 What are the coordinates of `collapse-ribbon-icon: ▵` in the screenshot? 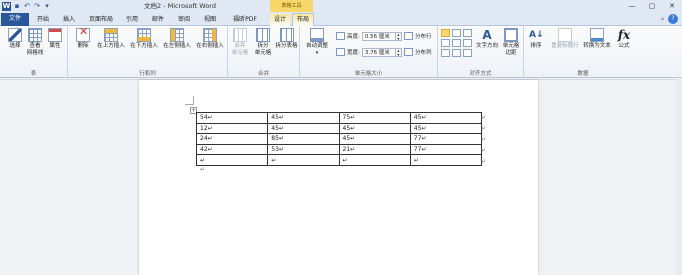 It's located at (662, 18).